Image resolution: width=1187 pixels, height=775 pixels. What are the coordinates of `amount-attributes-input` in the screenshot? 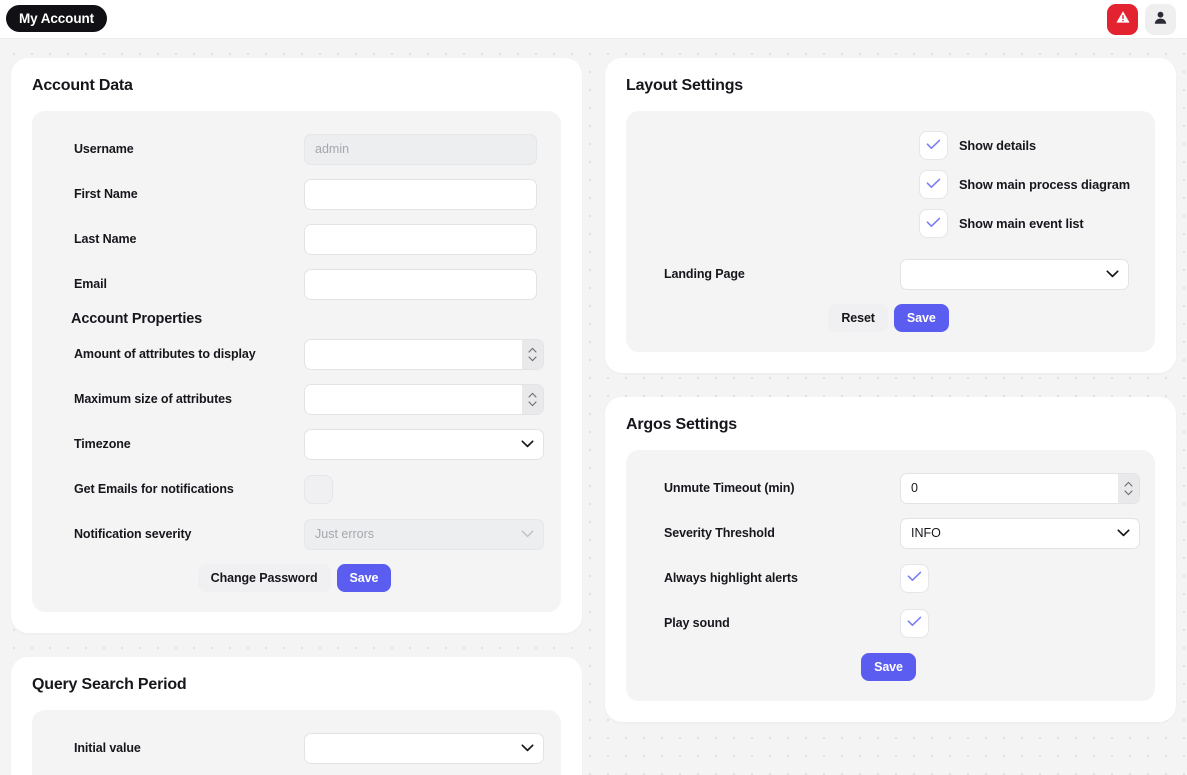 It's located at (424, 354).